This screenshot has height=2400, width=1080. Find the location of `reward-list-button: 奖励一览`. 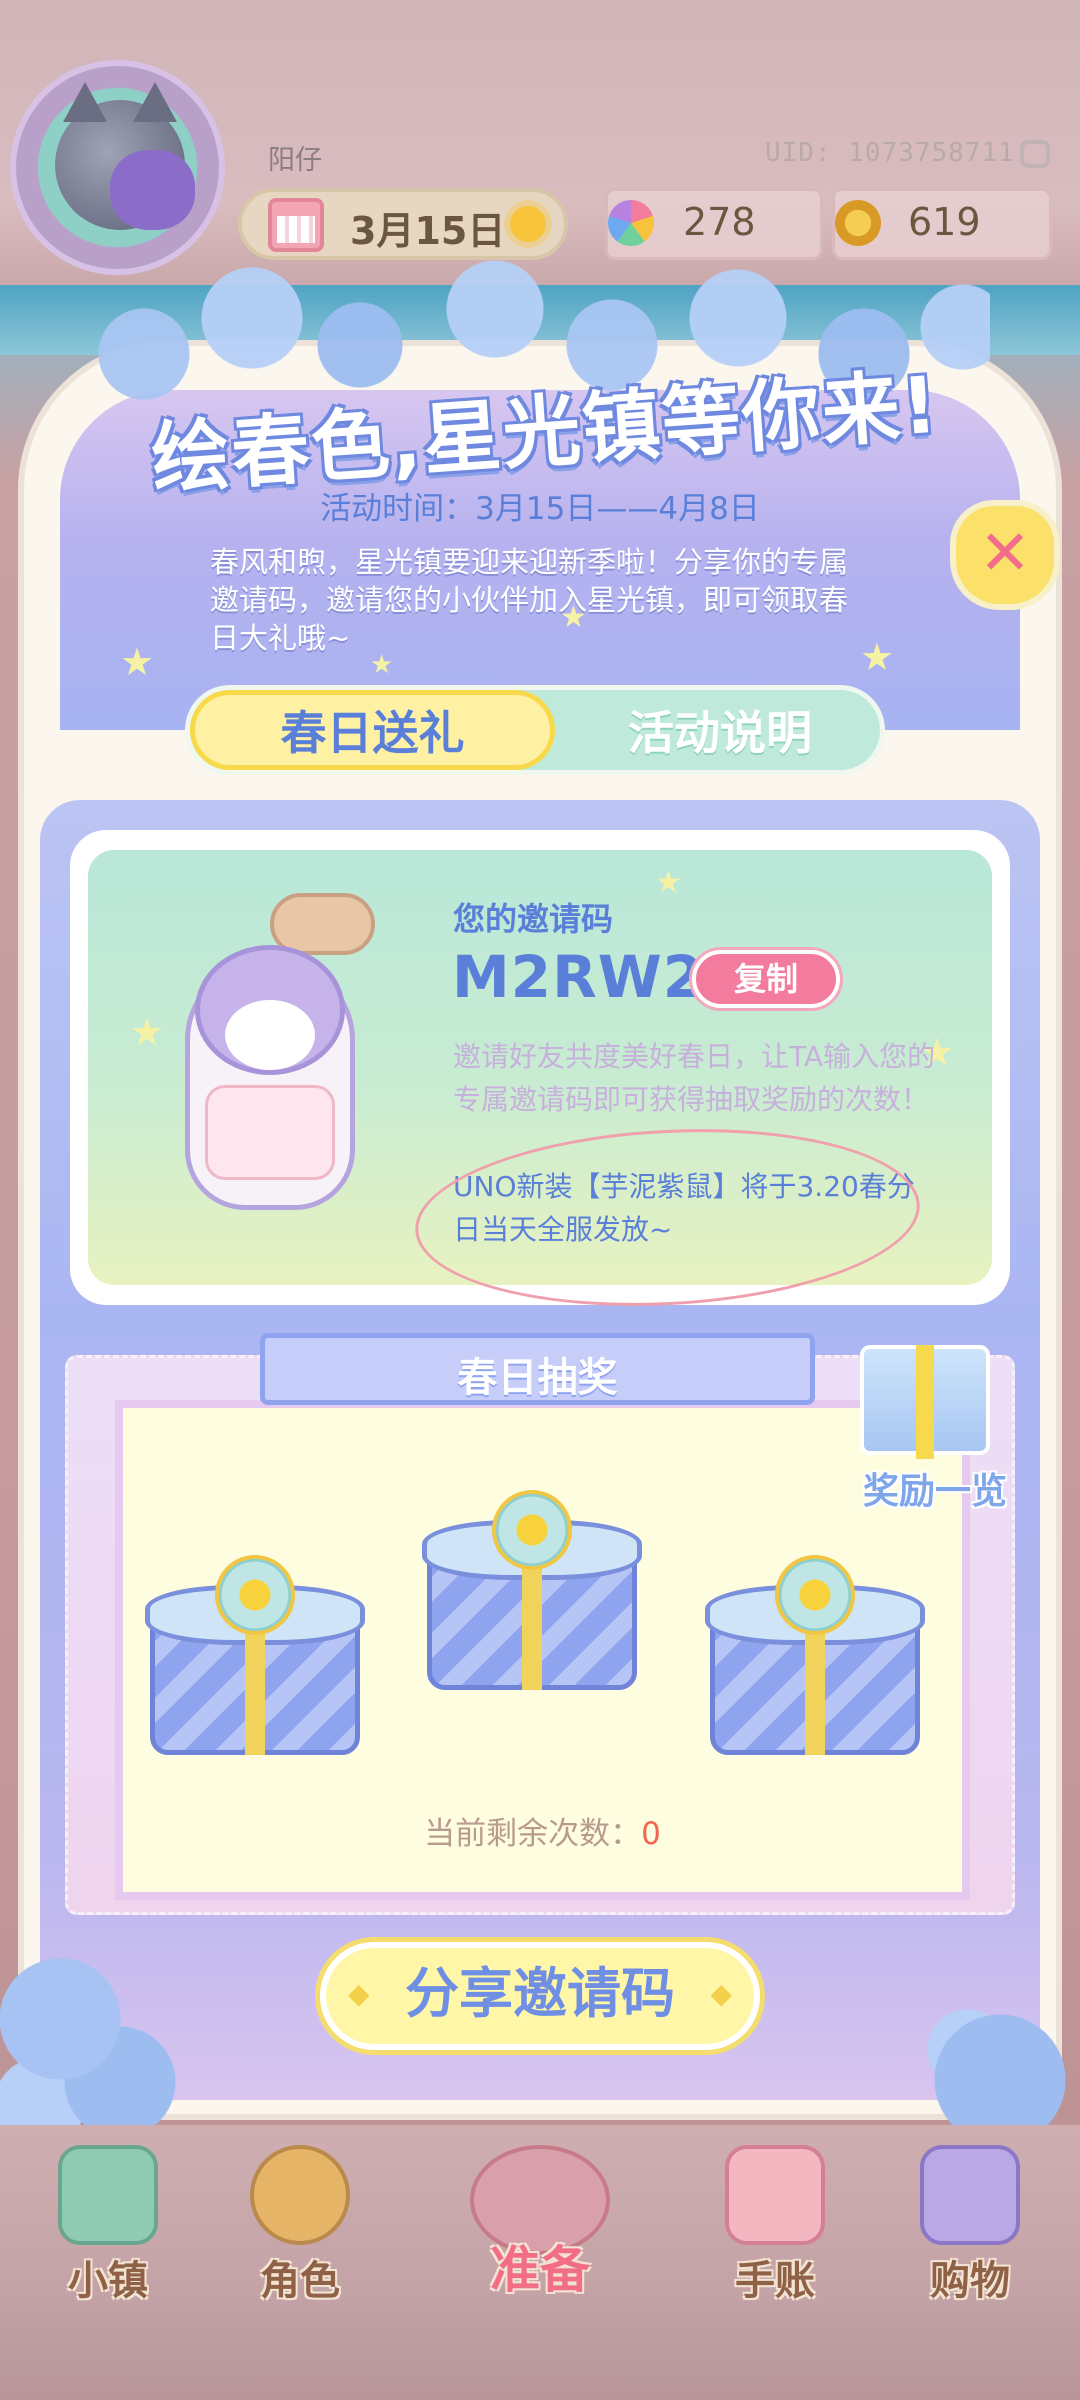

reward-list-button: 奖励一览 is located at coordinates (935, 1488).